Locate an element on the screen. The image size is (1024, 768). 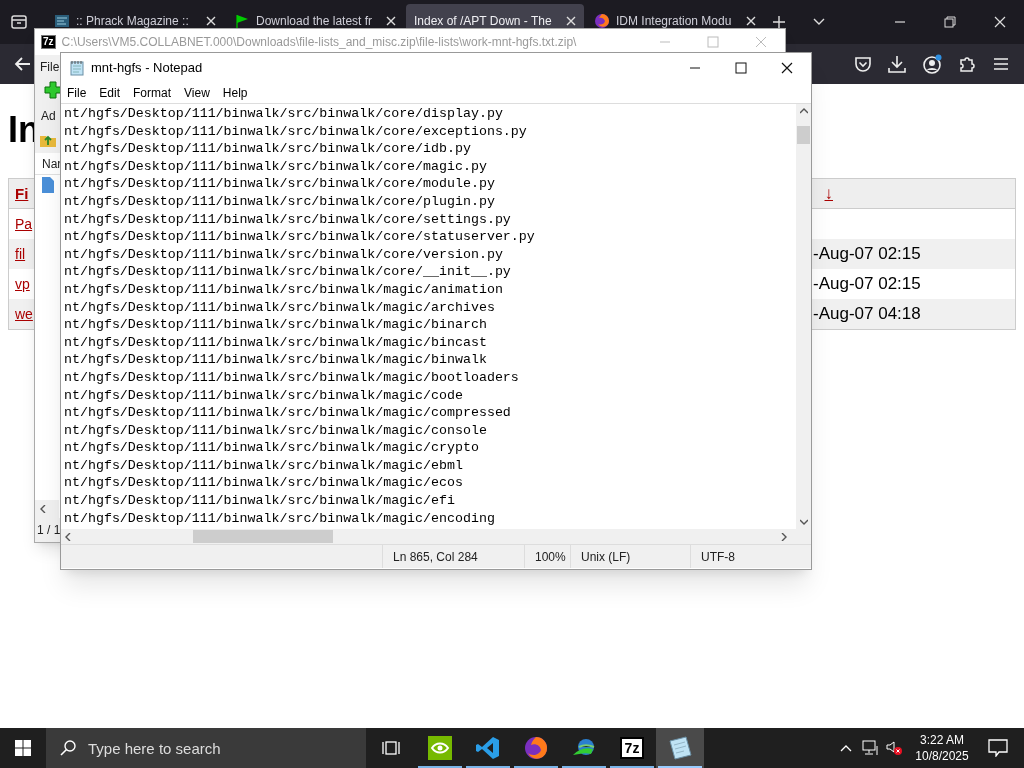
text-line: nt/hgfs/Desktop/111/binwalk/src/binwalk/magic/binarch is located at coordinates (276, 325).